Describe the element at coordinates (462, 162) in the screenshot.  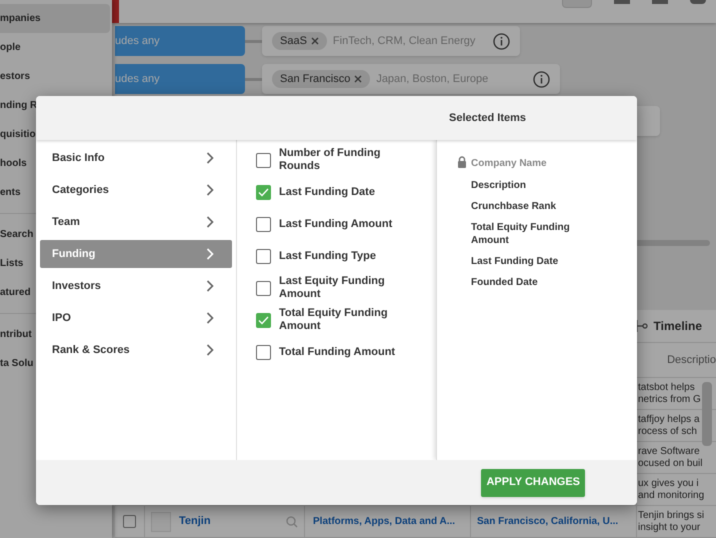
I see `lock-icon` at that location.